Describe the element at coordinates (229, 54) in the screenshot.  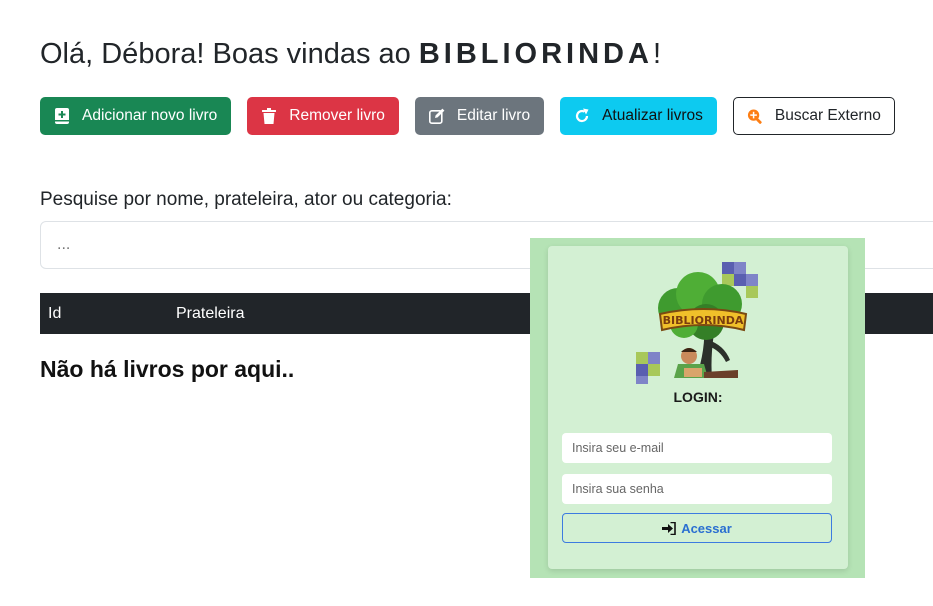
I see `greeting-text: Olá, Débora! Boas vindas ao` at that location.